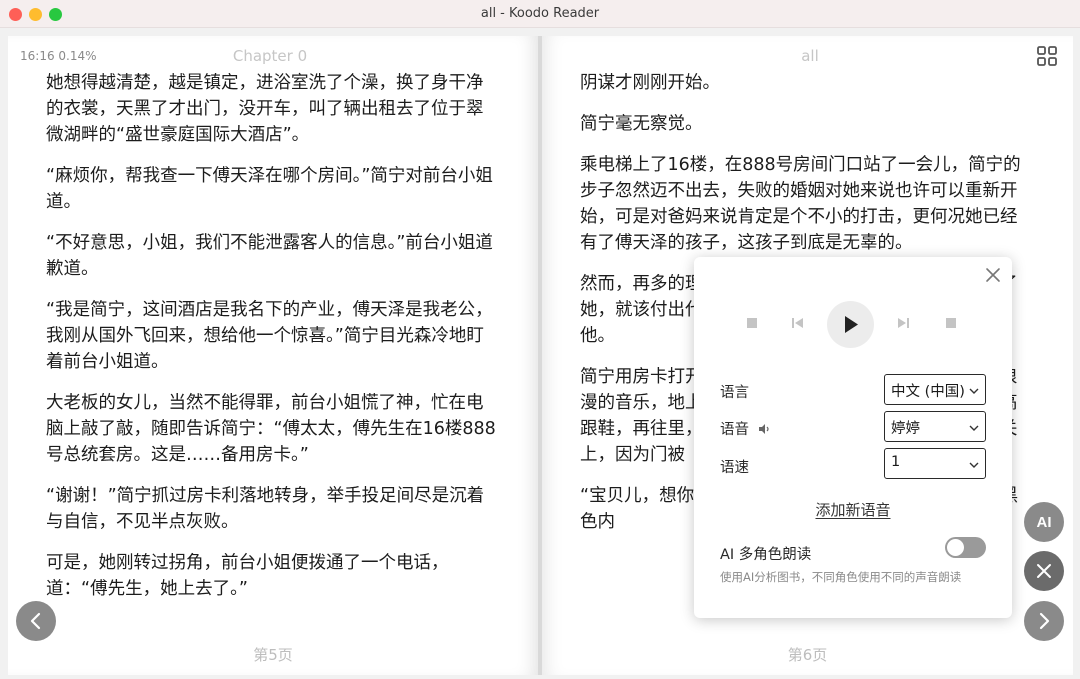 This screenshot has width=1080, height=679. I want to click on playback-controls, so click(853, 324).